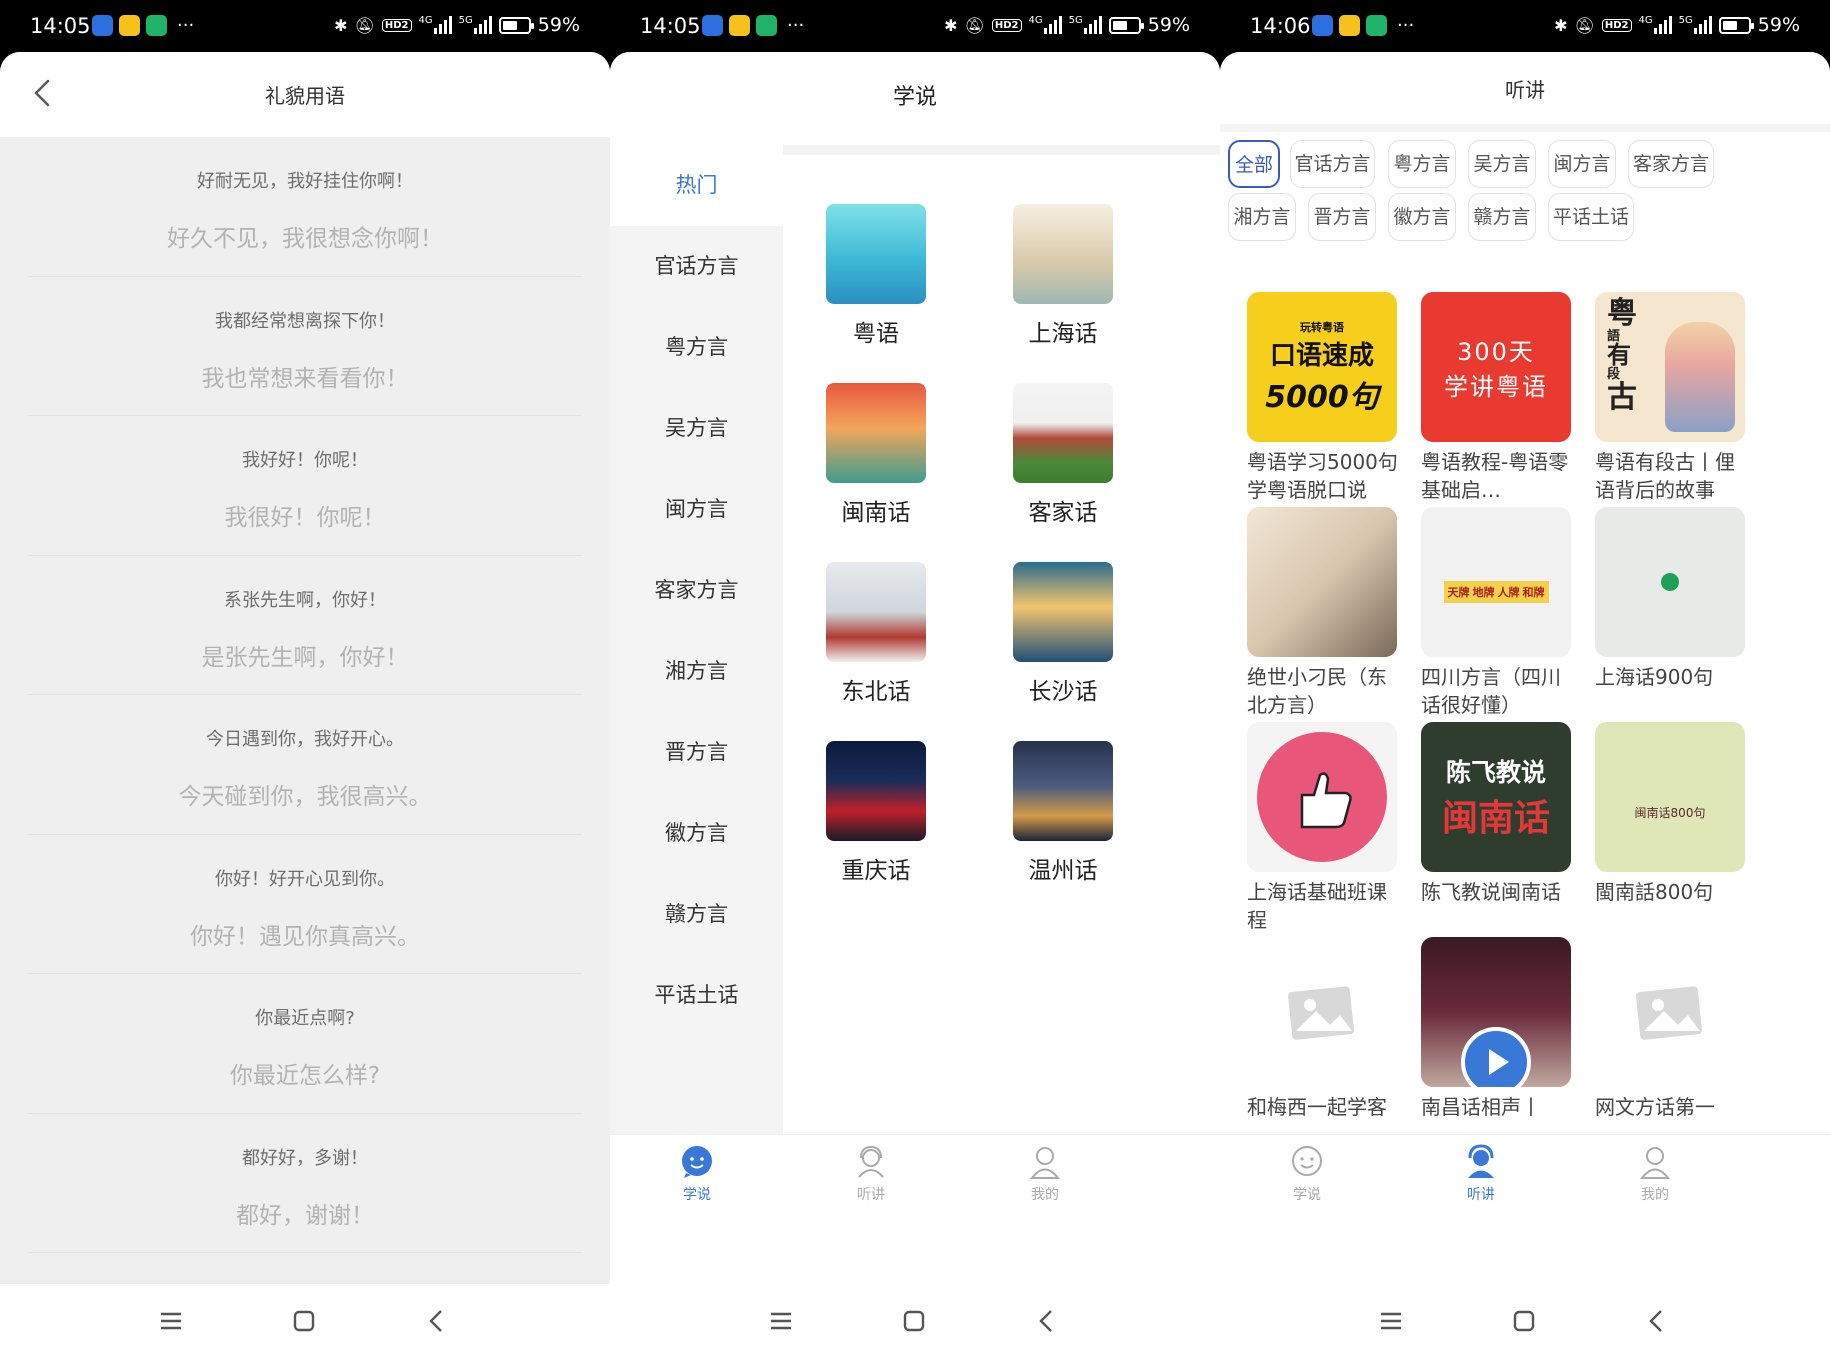 The height and width of the screenshot is (1356, 1830). Describe the element at coordinates (1063, 813) in the screenshot. I see `dialect-card: 温州话` at that location.